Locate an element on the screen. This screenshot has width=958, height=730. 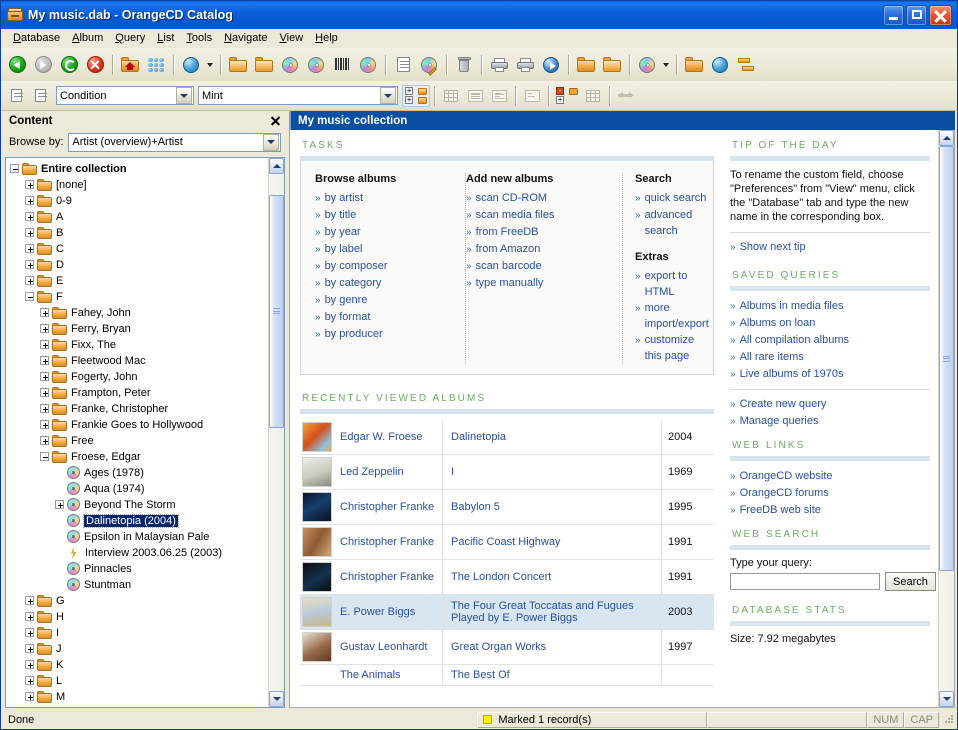
task-link-label: by title is located at coordinates (341, 215).